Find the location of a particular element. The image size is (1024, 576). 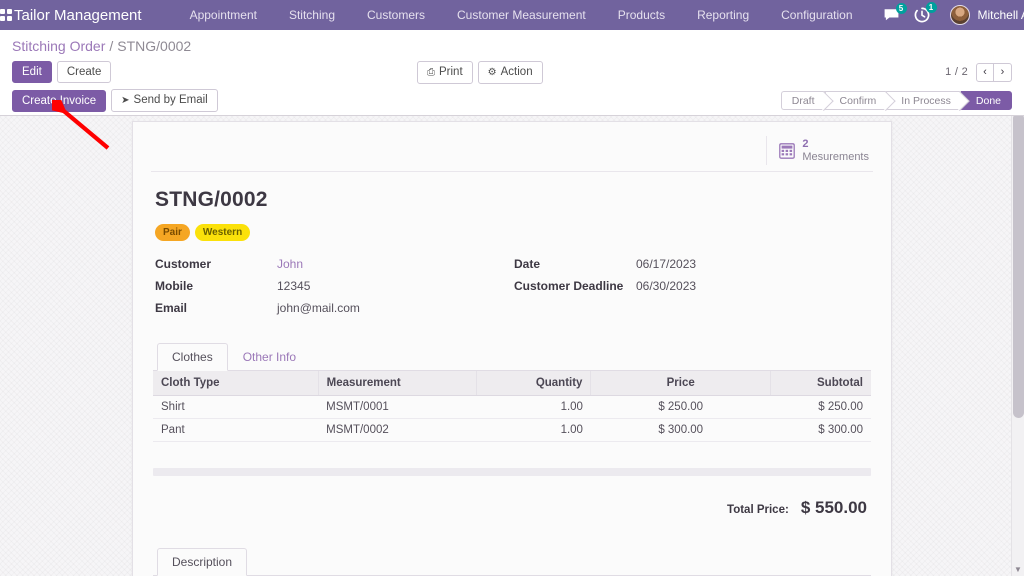

menu-item-configuration: Configuration is located at coordinates (816, 15).